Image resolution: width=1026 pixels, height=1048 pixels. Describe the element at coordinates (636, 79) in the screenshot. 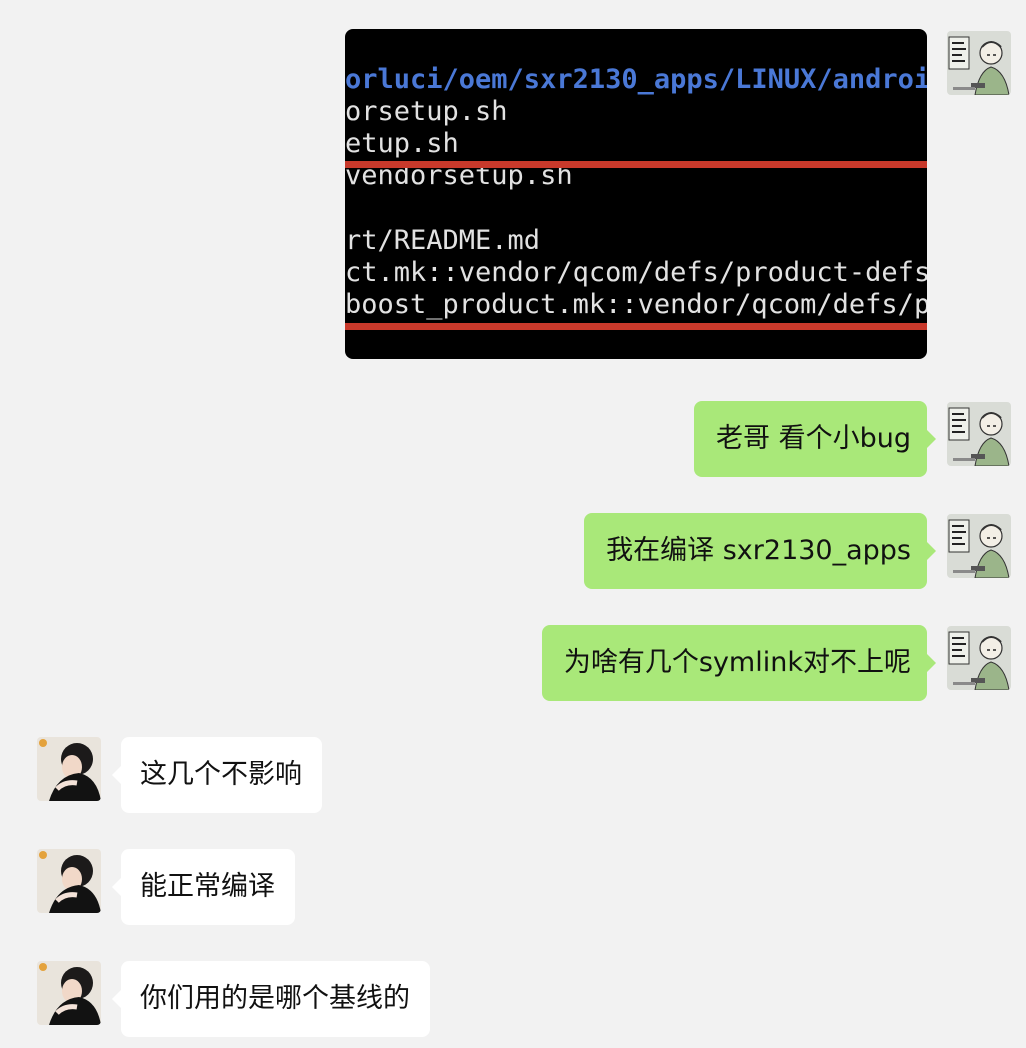

I see `terminal-line: orluci/oem/sxr2130_apps/LINUX/androi` at that location.